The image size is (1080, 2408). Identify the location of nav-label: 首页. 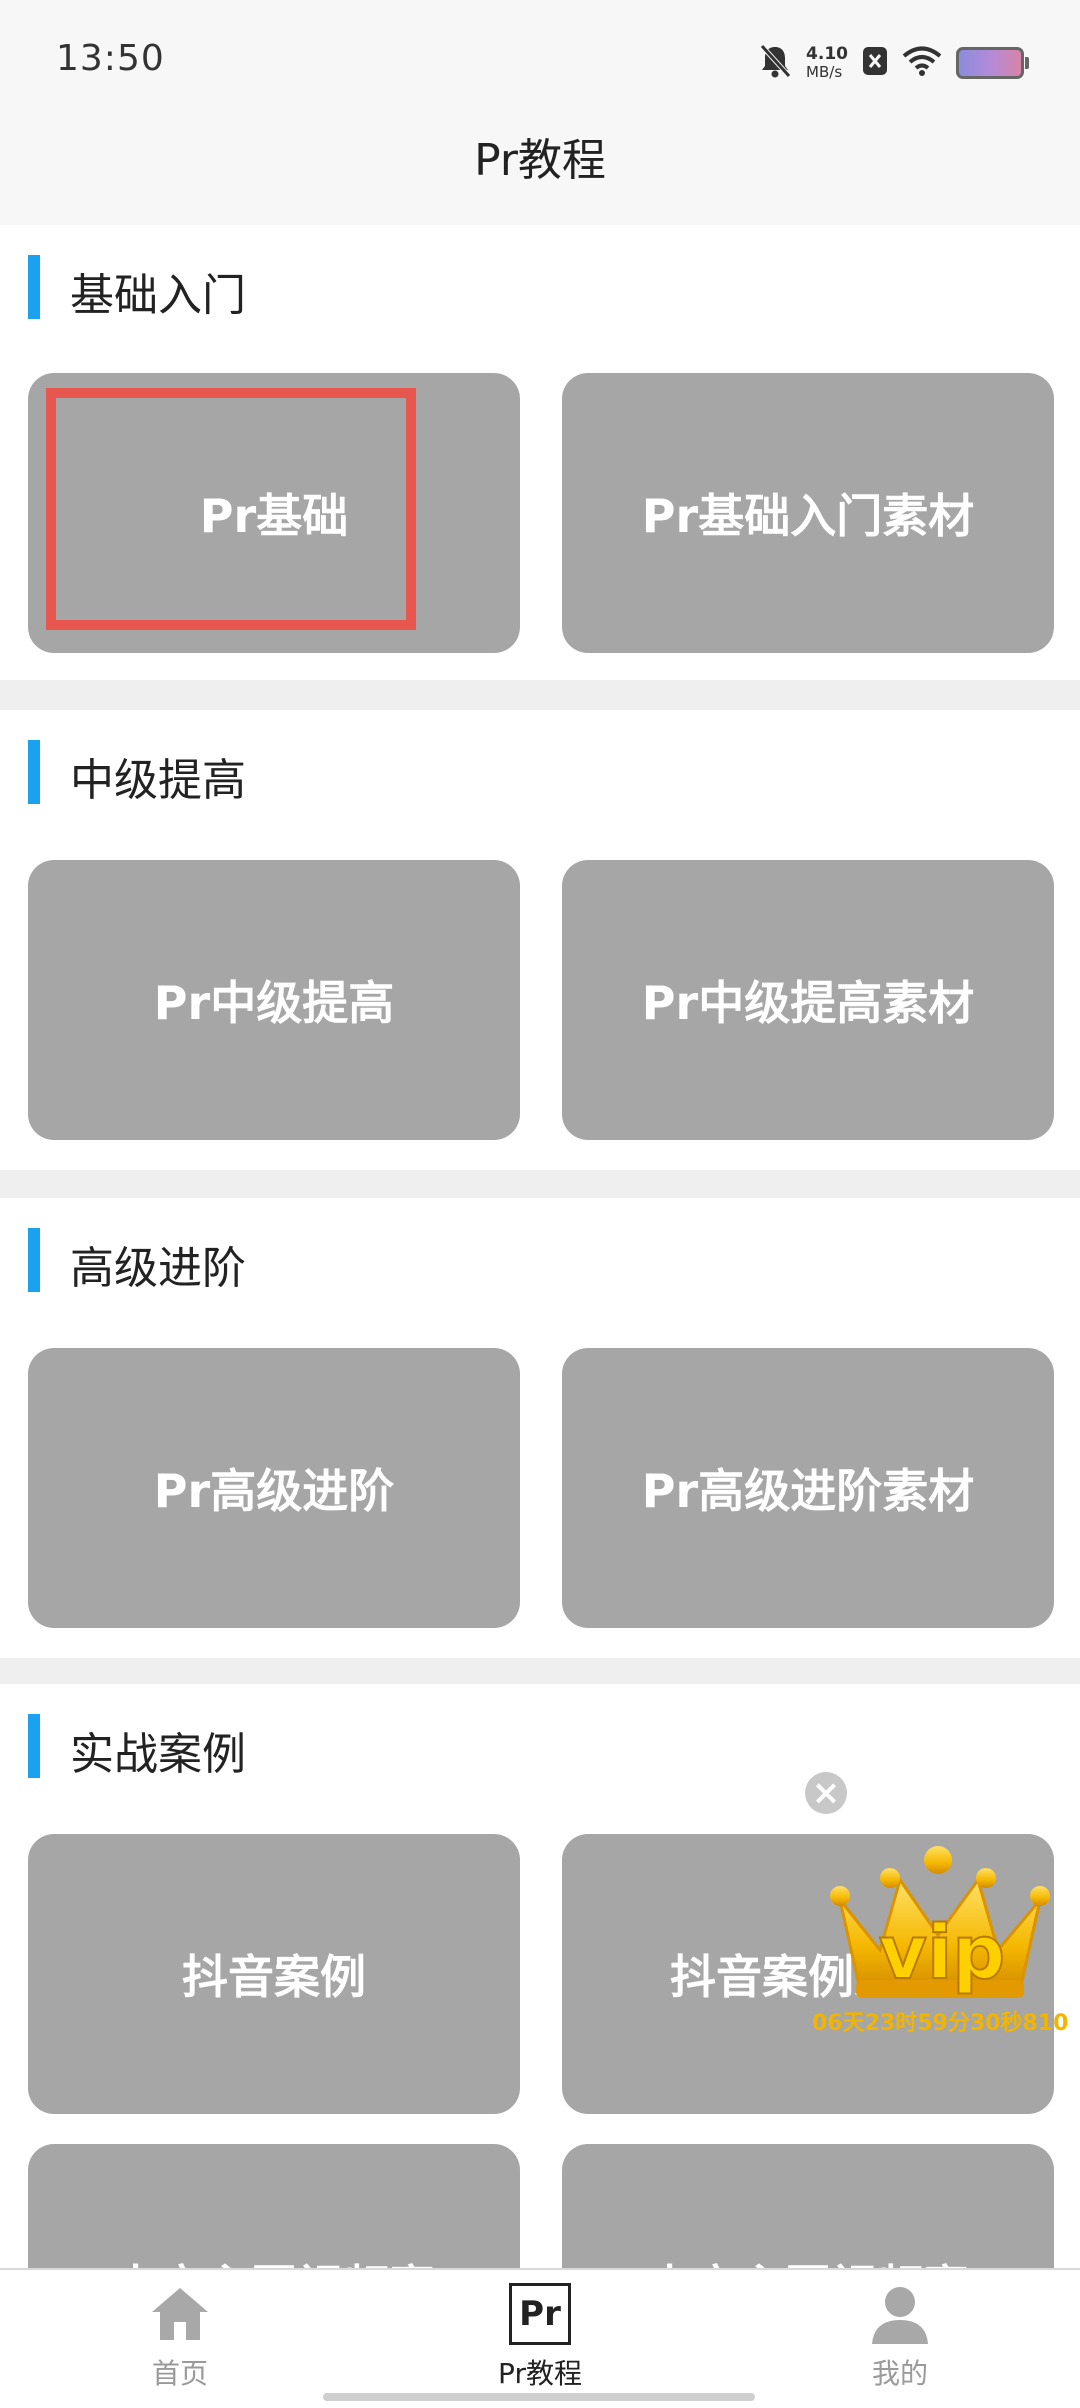
(179, 2373).